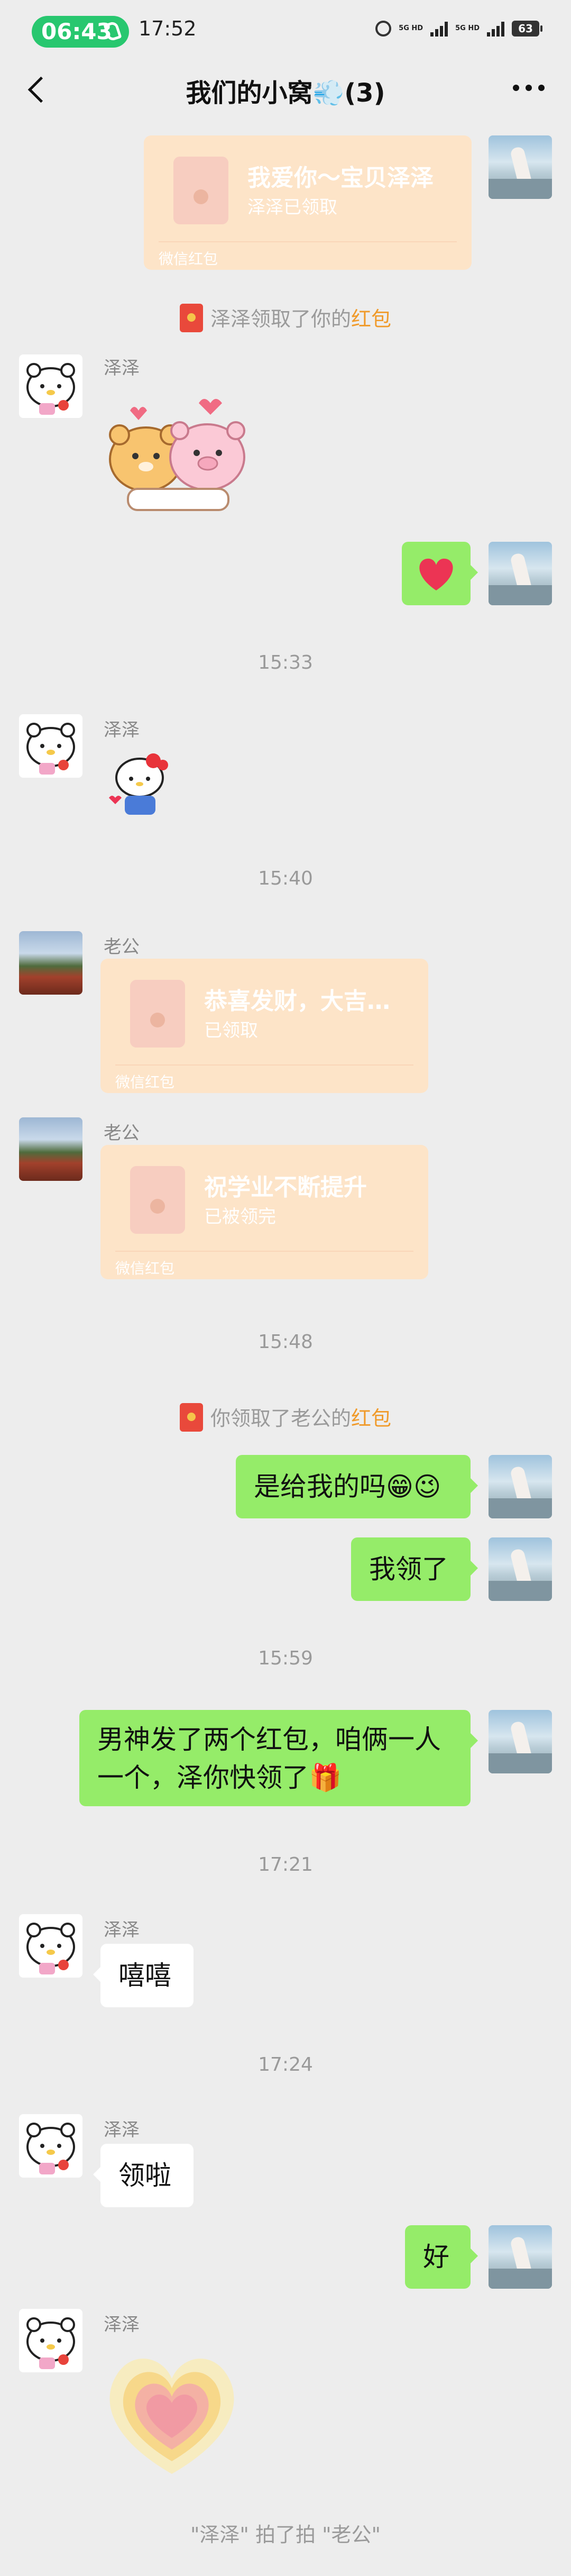 Image resolution: width=571 pixels, height=2576 pixels. I want to click on heart-icon, so click(436, 574).